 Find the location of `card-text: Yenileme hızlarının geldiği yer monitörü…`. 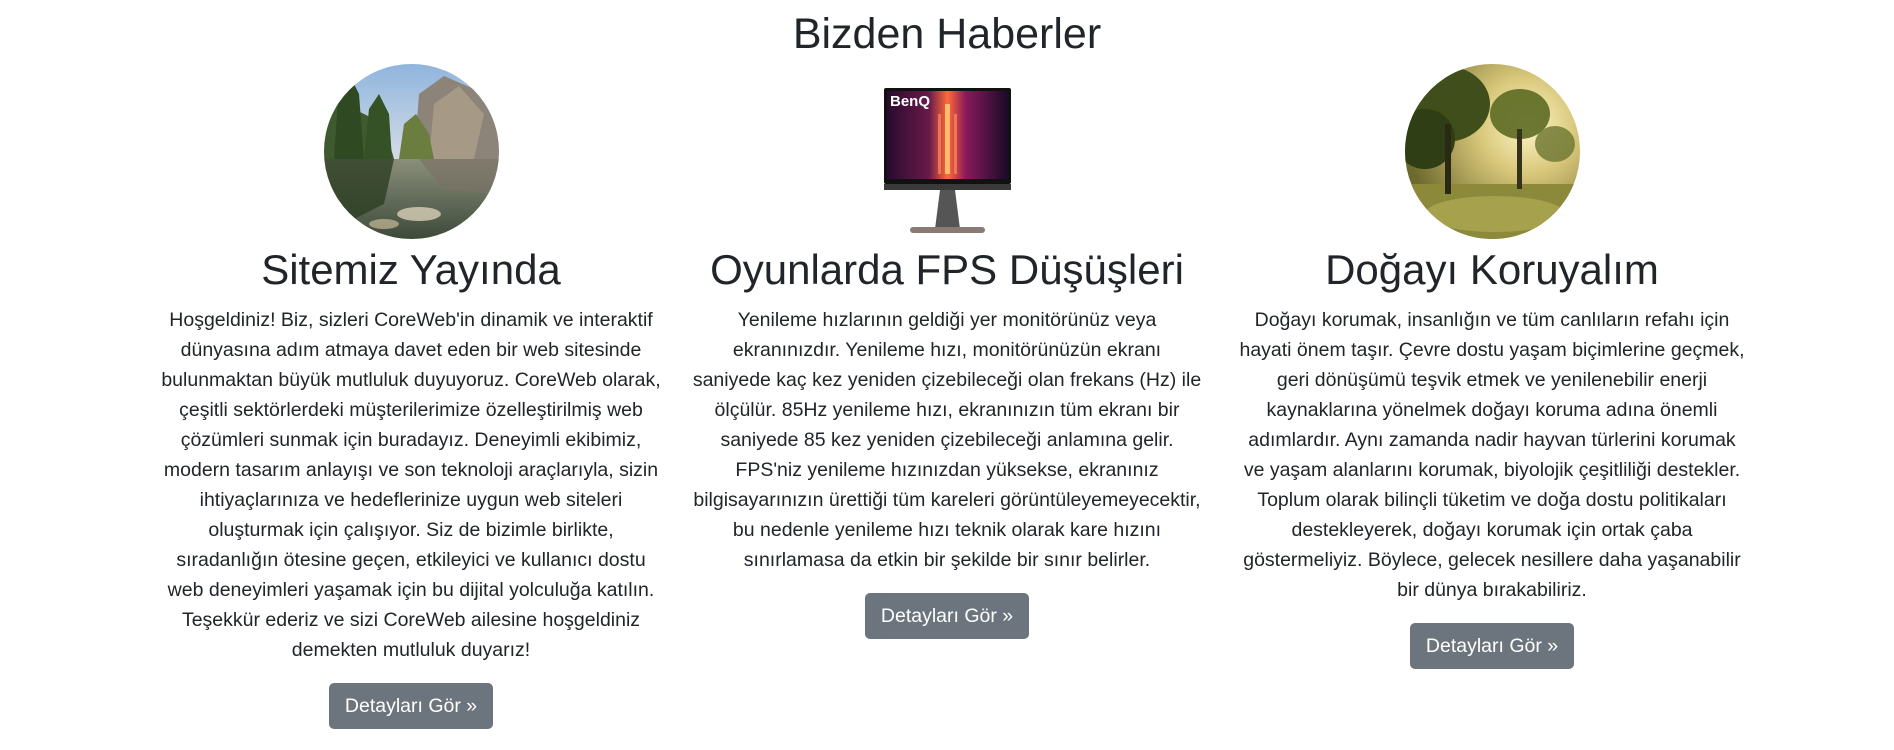

card-text: Yenileme hızlarının geldiği yer monitörü… is located at coordinates (947, 440).